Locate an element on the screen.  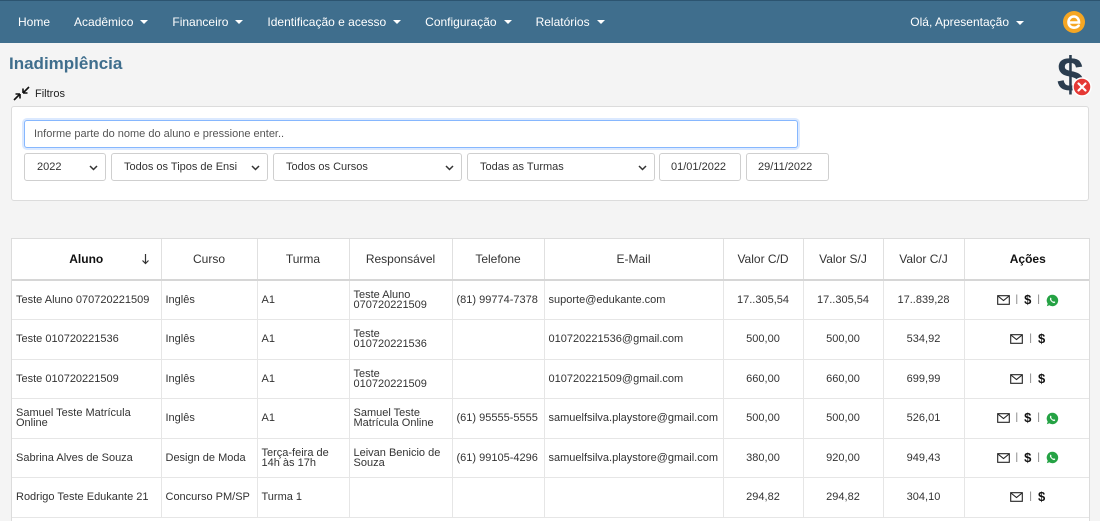
date-from-input: 01/01/2022 is located at coordinates (700, 167).